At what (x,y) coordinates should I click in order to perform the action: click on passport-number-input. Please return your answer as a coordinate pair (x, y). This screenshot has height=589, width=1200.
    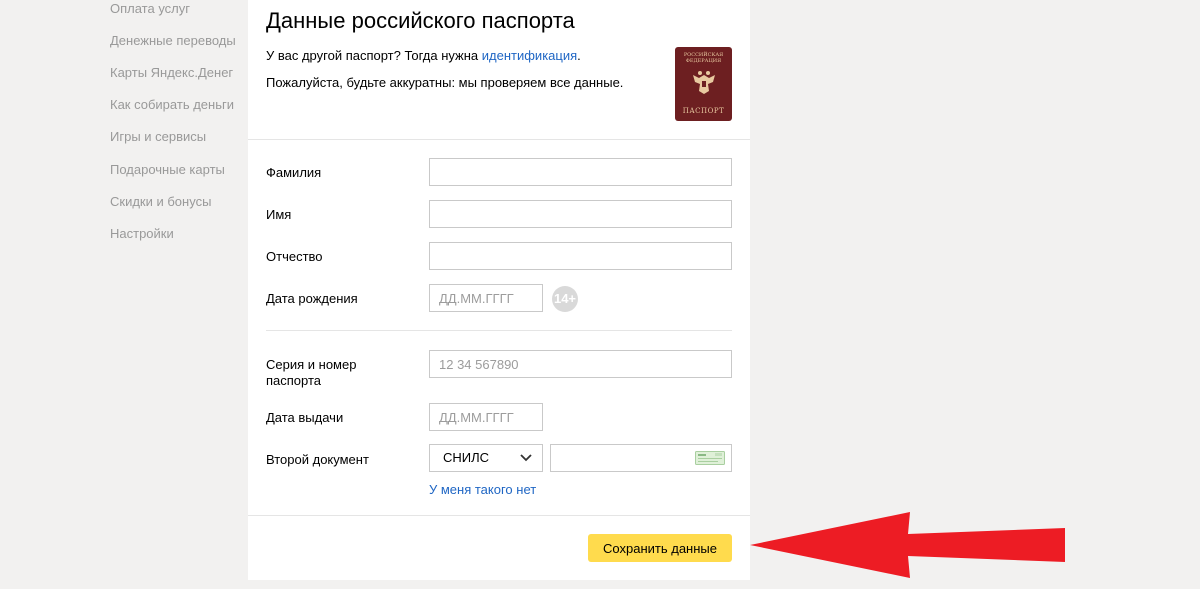
    Looking at the image, I should click on (580, 364).